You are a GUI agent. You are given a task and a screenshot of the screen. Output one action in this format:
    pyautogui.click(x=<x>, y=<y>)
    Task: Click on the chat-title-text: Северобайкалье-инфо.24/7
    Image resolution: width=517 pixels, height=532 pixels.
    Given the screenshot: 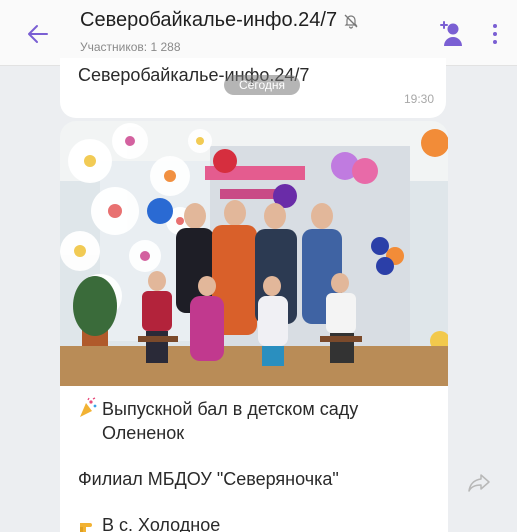 What is the action you would take?
    pyautogui.click(x=209, y=20)
    